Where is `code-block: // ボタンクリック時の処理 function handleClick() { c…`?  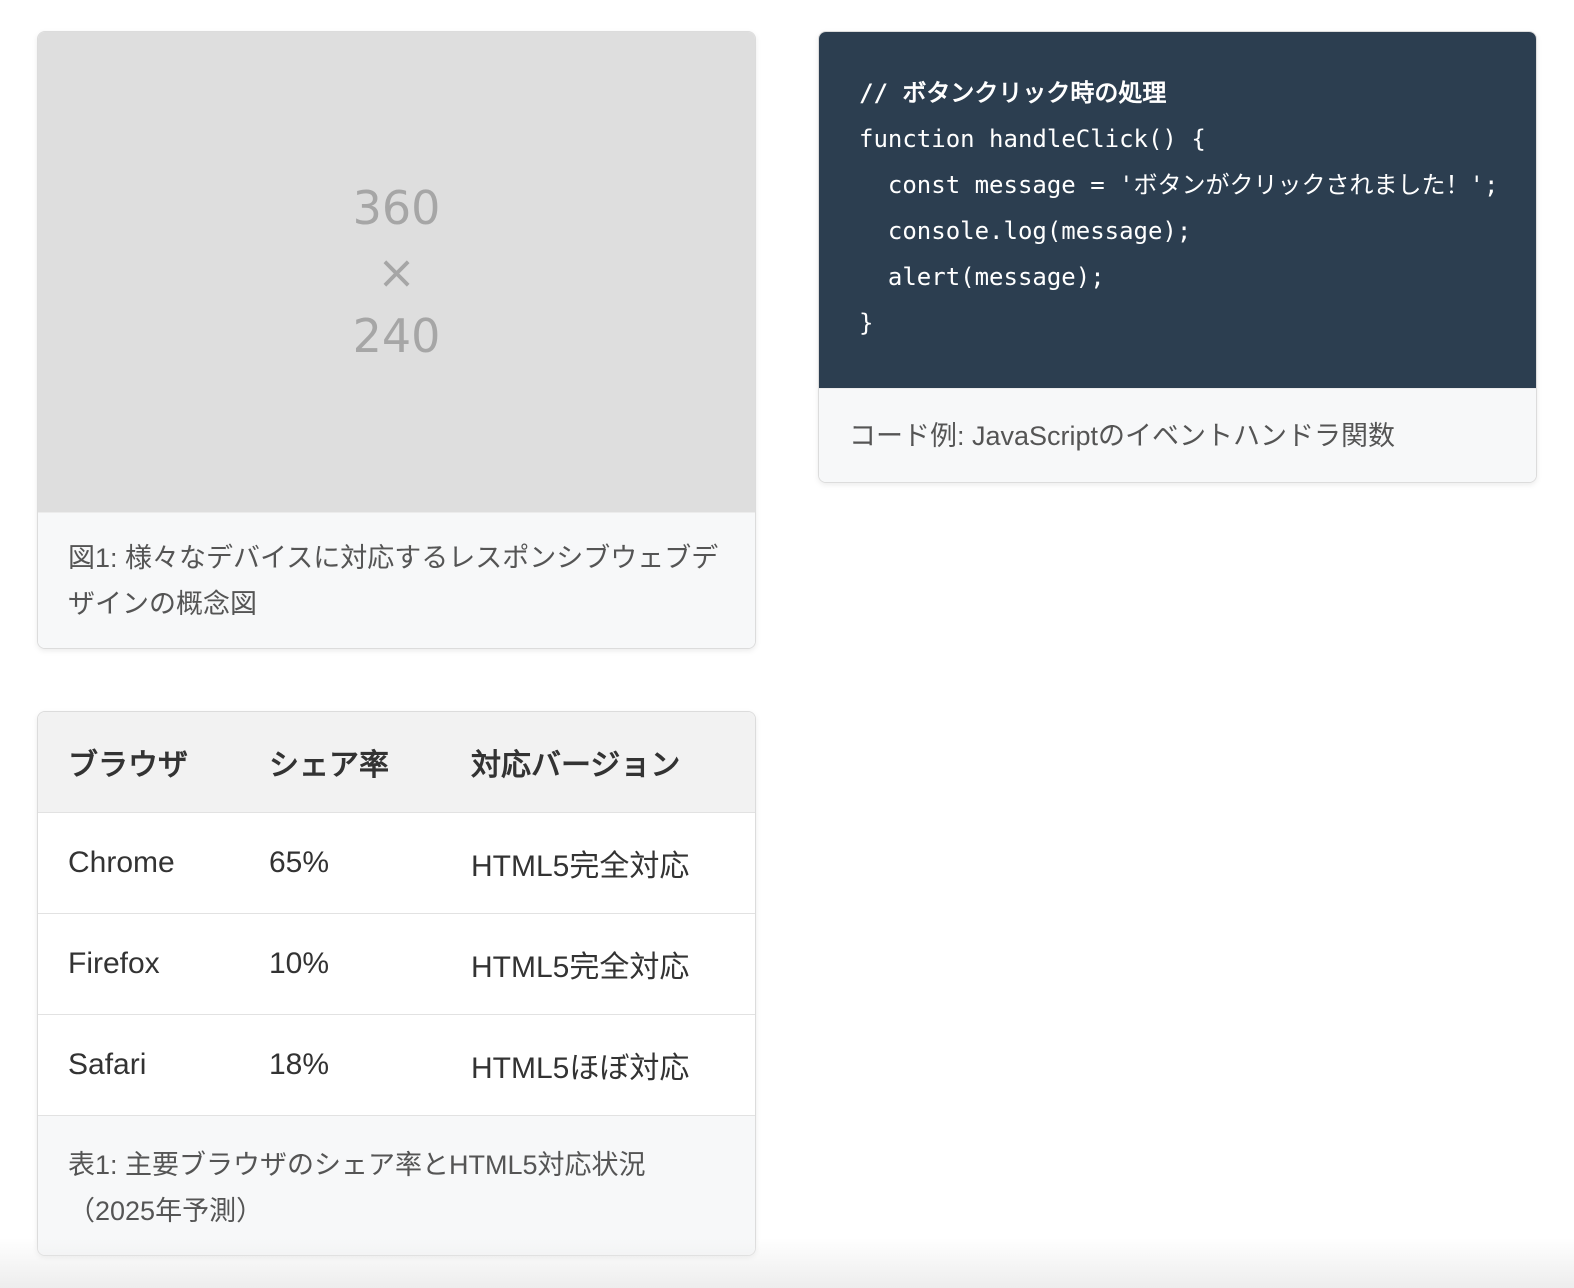
code-block: // ボタンクリック時の処理 function handleClick() { c… is located at coordinates (1177, 210).